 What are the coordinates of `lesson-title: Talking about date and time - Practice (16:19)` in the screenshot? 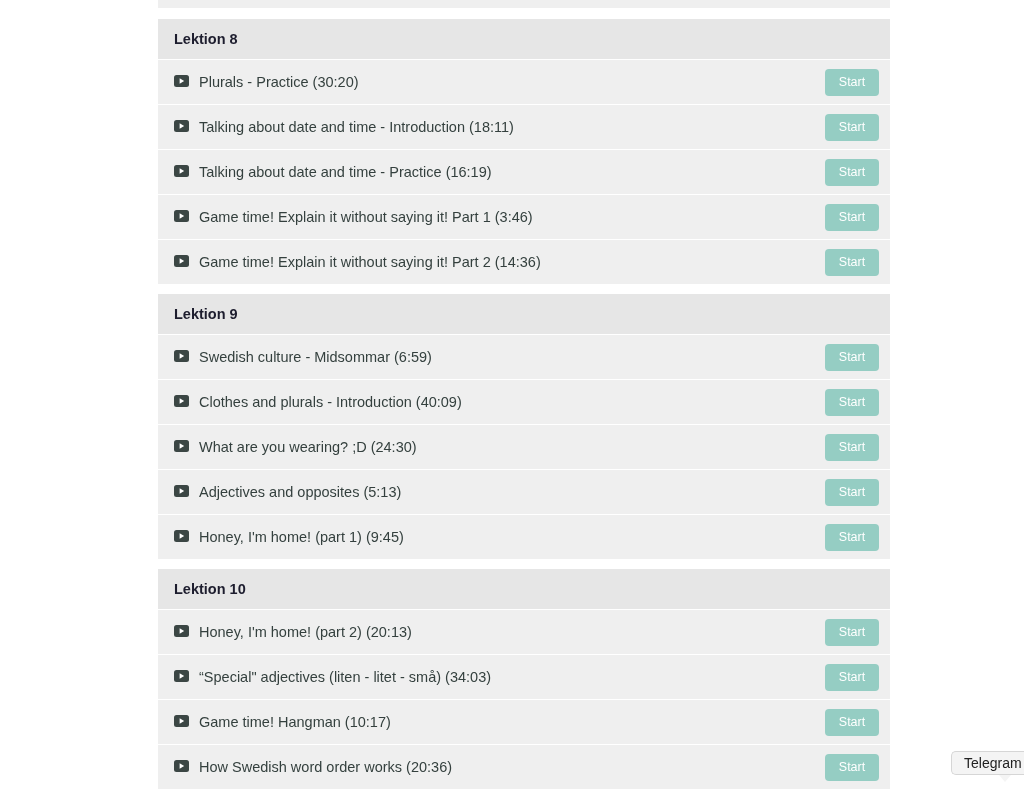 It's located at (346, 172).